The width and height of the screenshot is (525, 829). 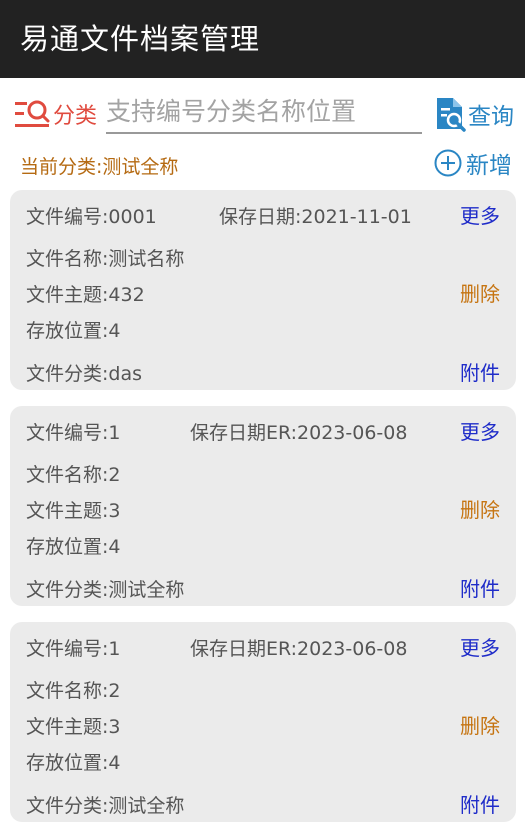 What do you see at coordinates (85, 295) in the screenshot?
I see `file-subject: 文件主题:432` at bounding box center [85, 295].